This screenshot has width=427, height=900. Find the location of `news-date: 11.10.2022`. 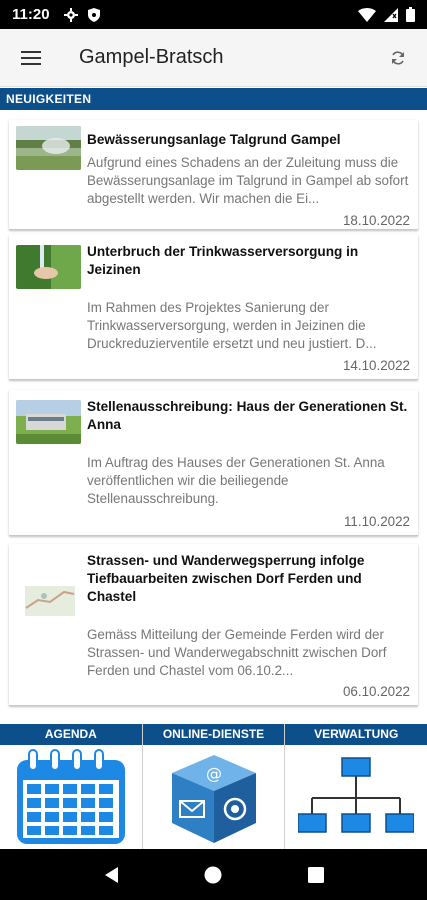

news-date: 11.10.2022 is located at coordinates (376, 521).